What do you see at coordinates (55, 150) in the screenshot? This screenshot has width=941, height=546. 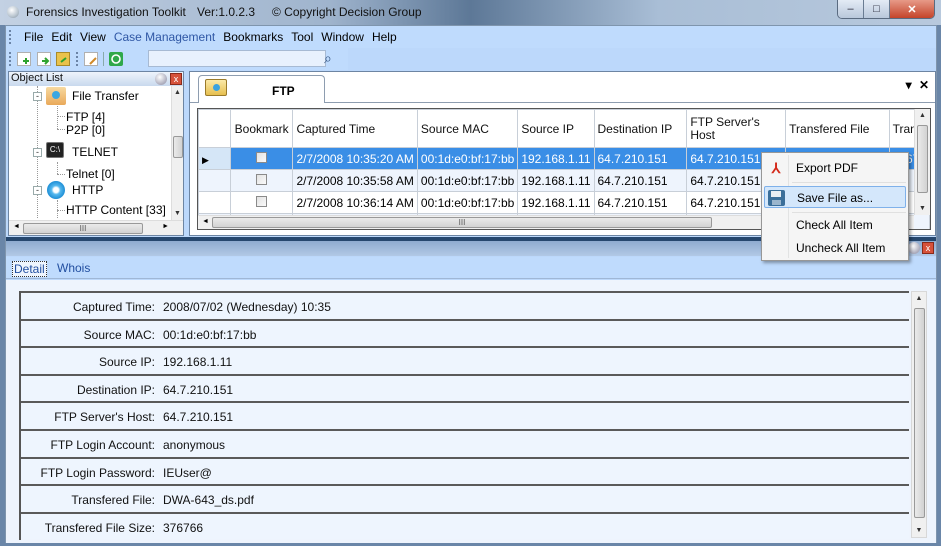 I see `telnet-terminal-icon: C:\` at bounding box center [55, 150].